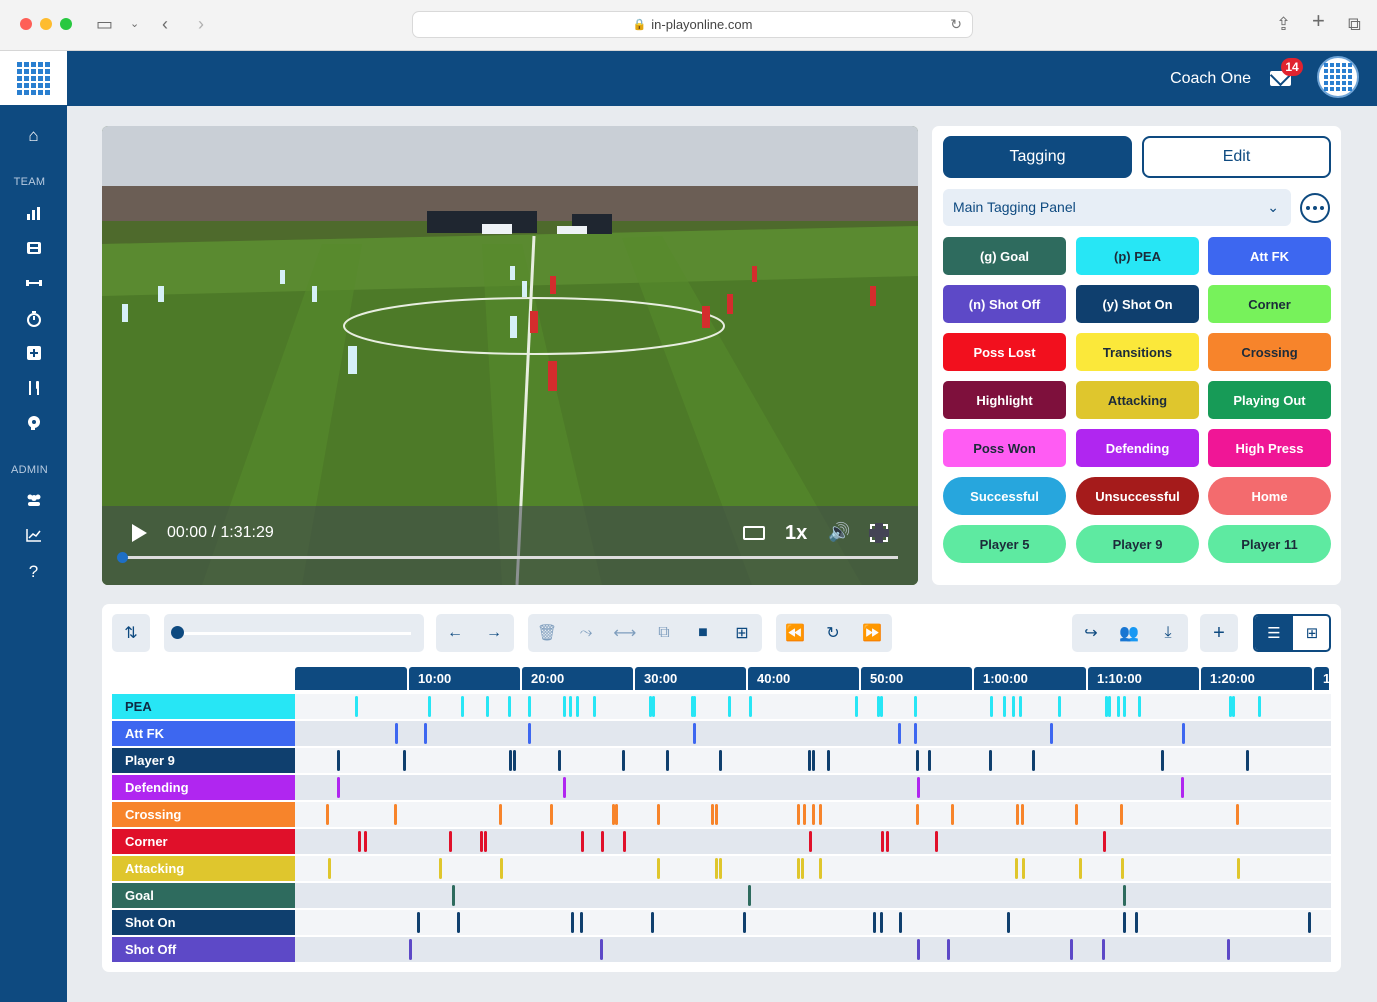  Describe the element at coordinates (33, 321) in the screenshot. I see `stopwatch-icon` at that location.